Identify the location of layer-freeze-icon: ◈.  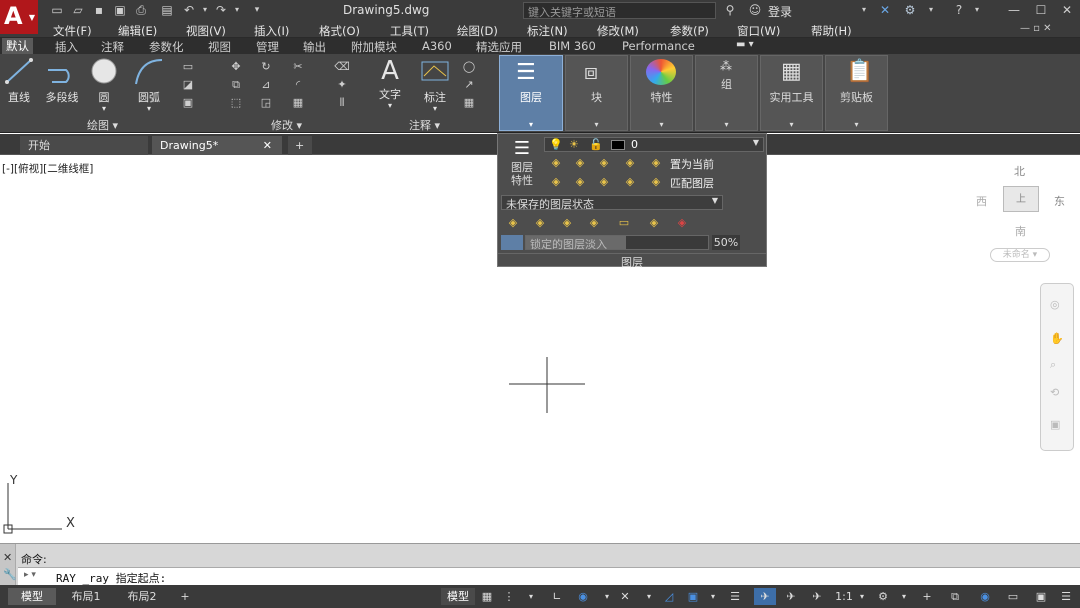
(604, 163).